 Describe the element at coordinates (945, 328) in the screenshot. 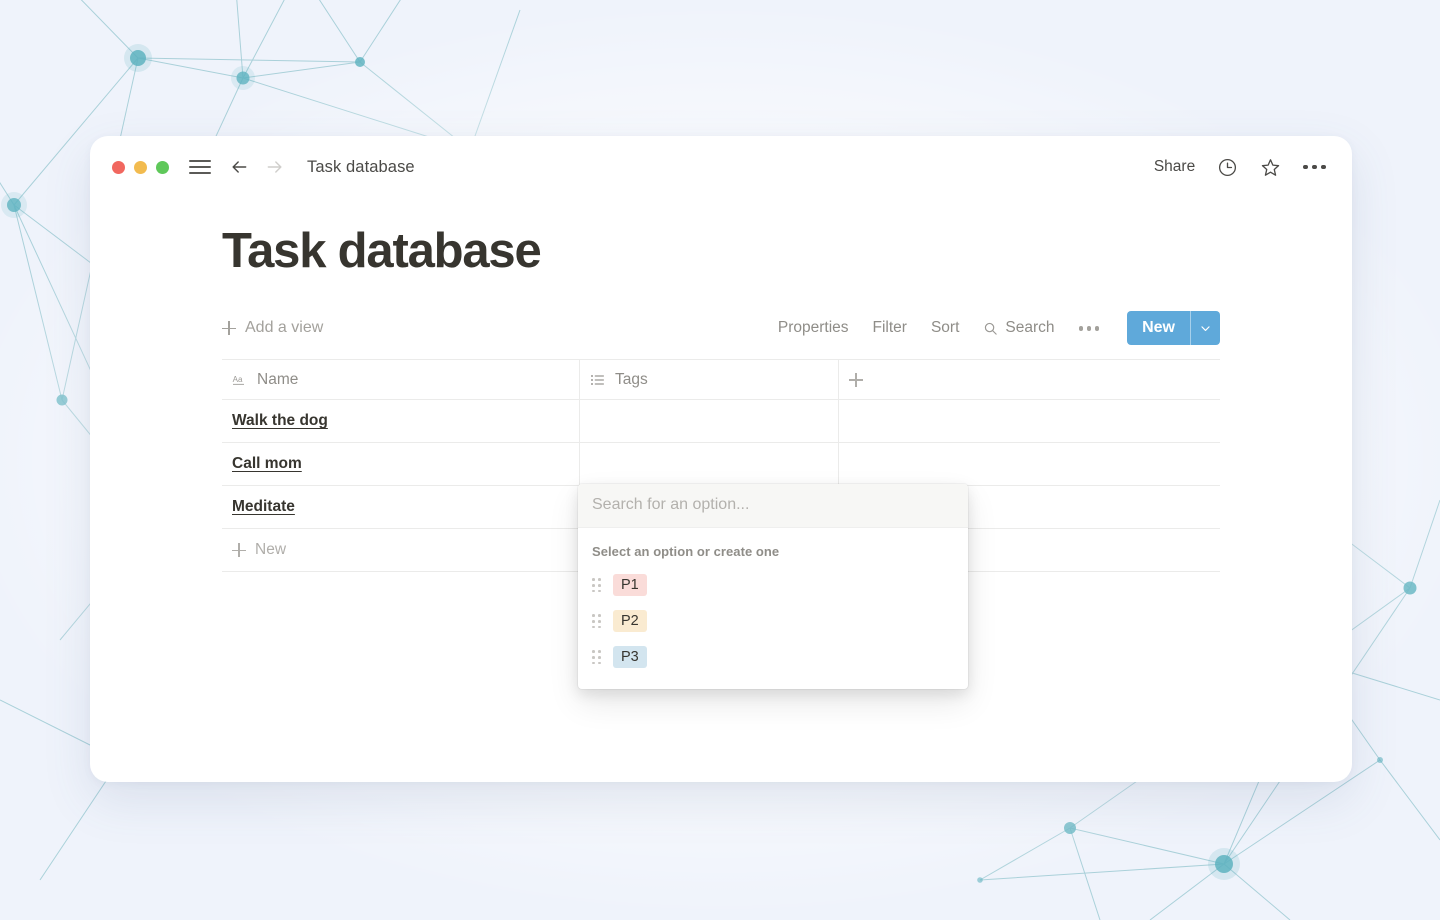

I see `sort-button: Sort` at that location.